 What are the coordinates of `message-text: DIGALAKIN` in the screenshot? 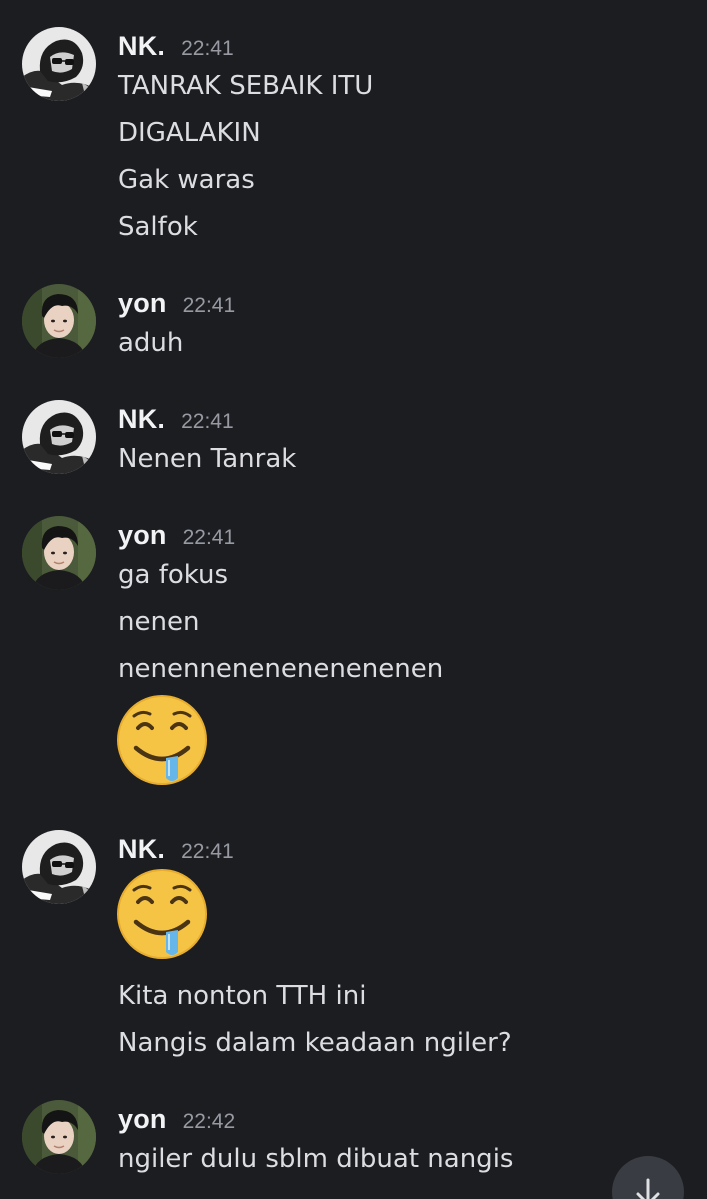 It's located at (189, 133).